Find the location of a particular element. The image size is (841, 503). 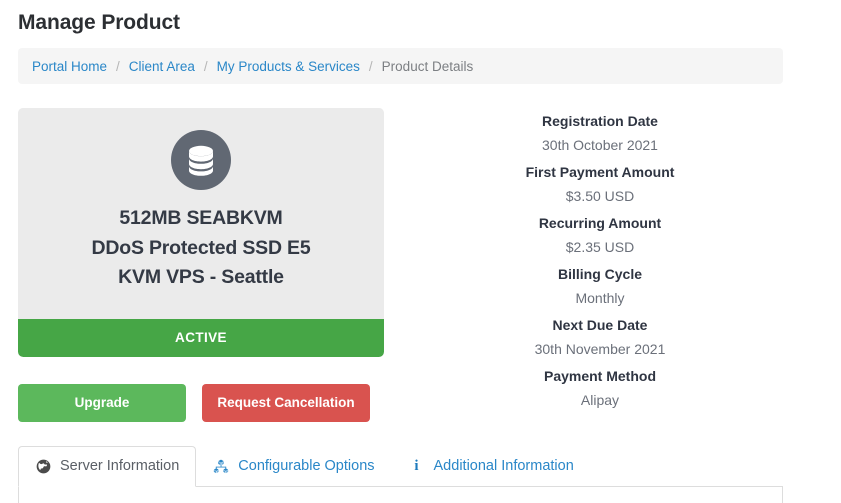

product-name-line: DDoS Protected SSD E5 is located at coordinates (201, 247).